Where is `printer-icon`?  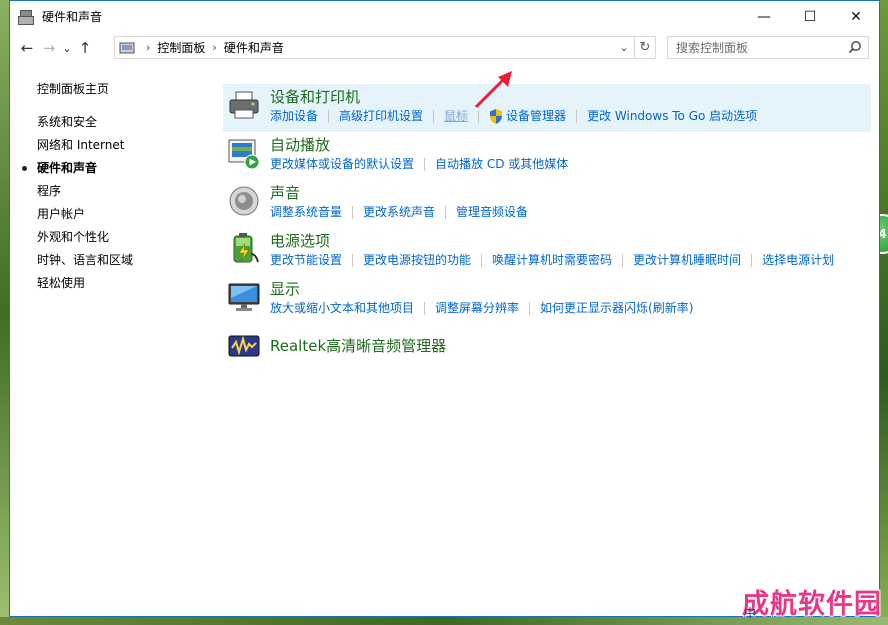 printer-icon is located at coordinates (244, 105).